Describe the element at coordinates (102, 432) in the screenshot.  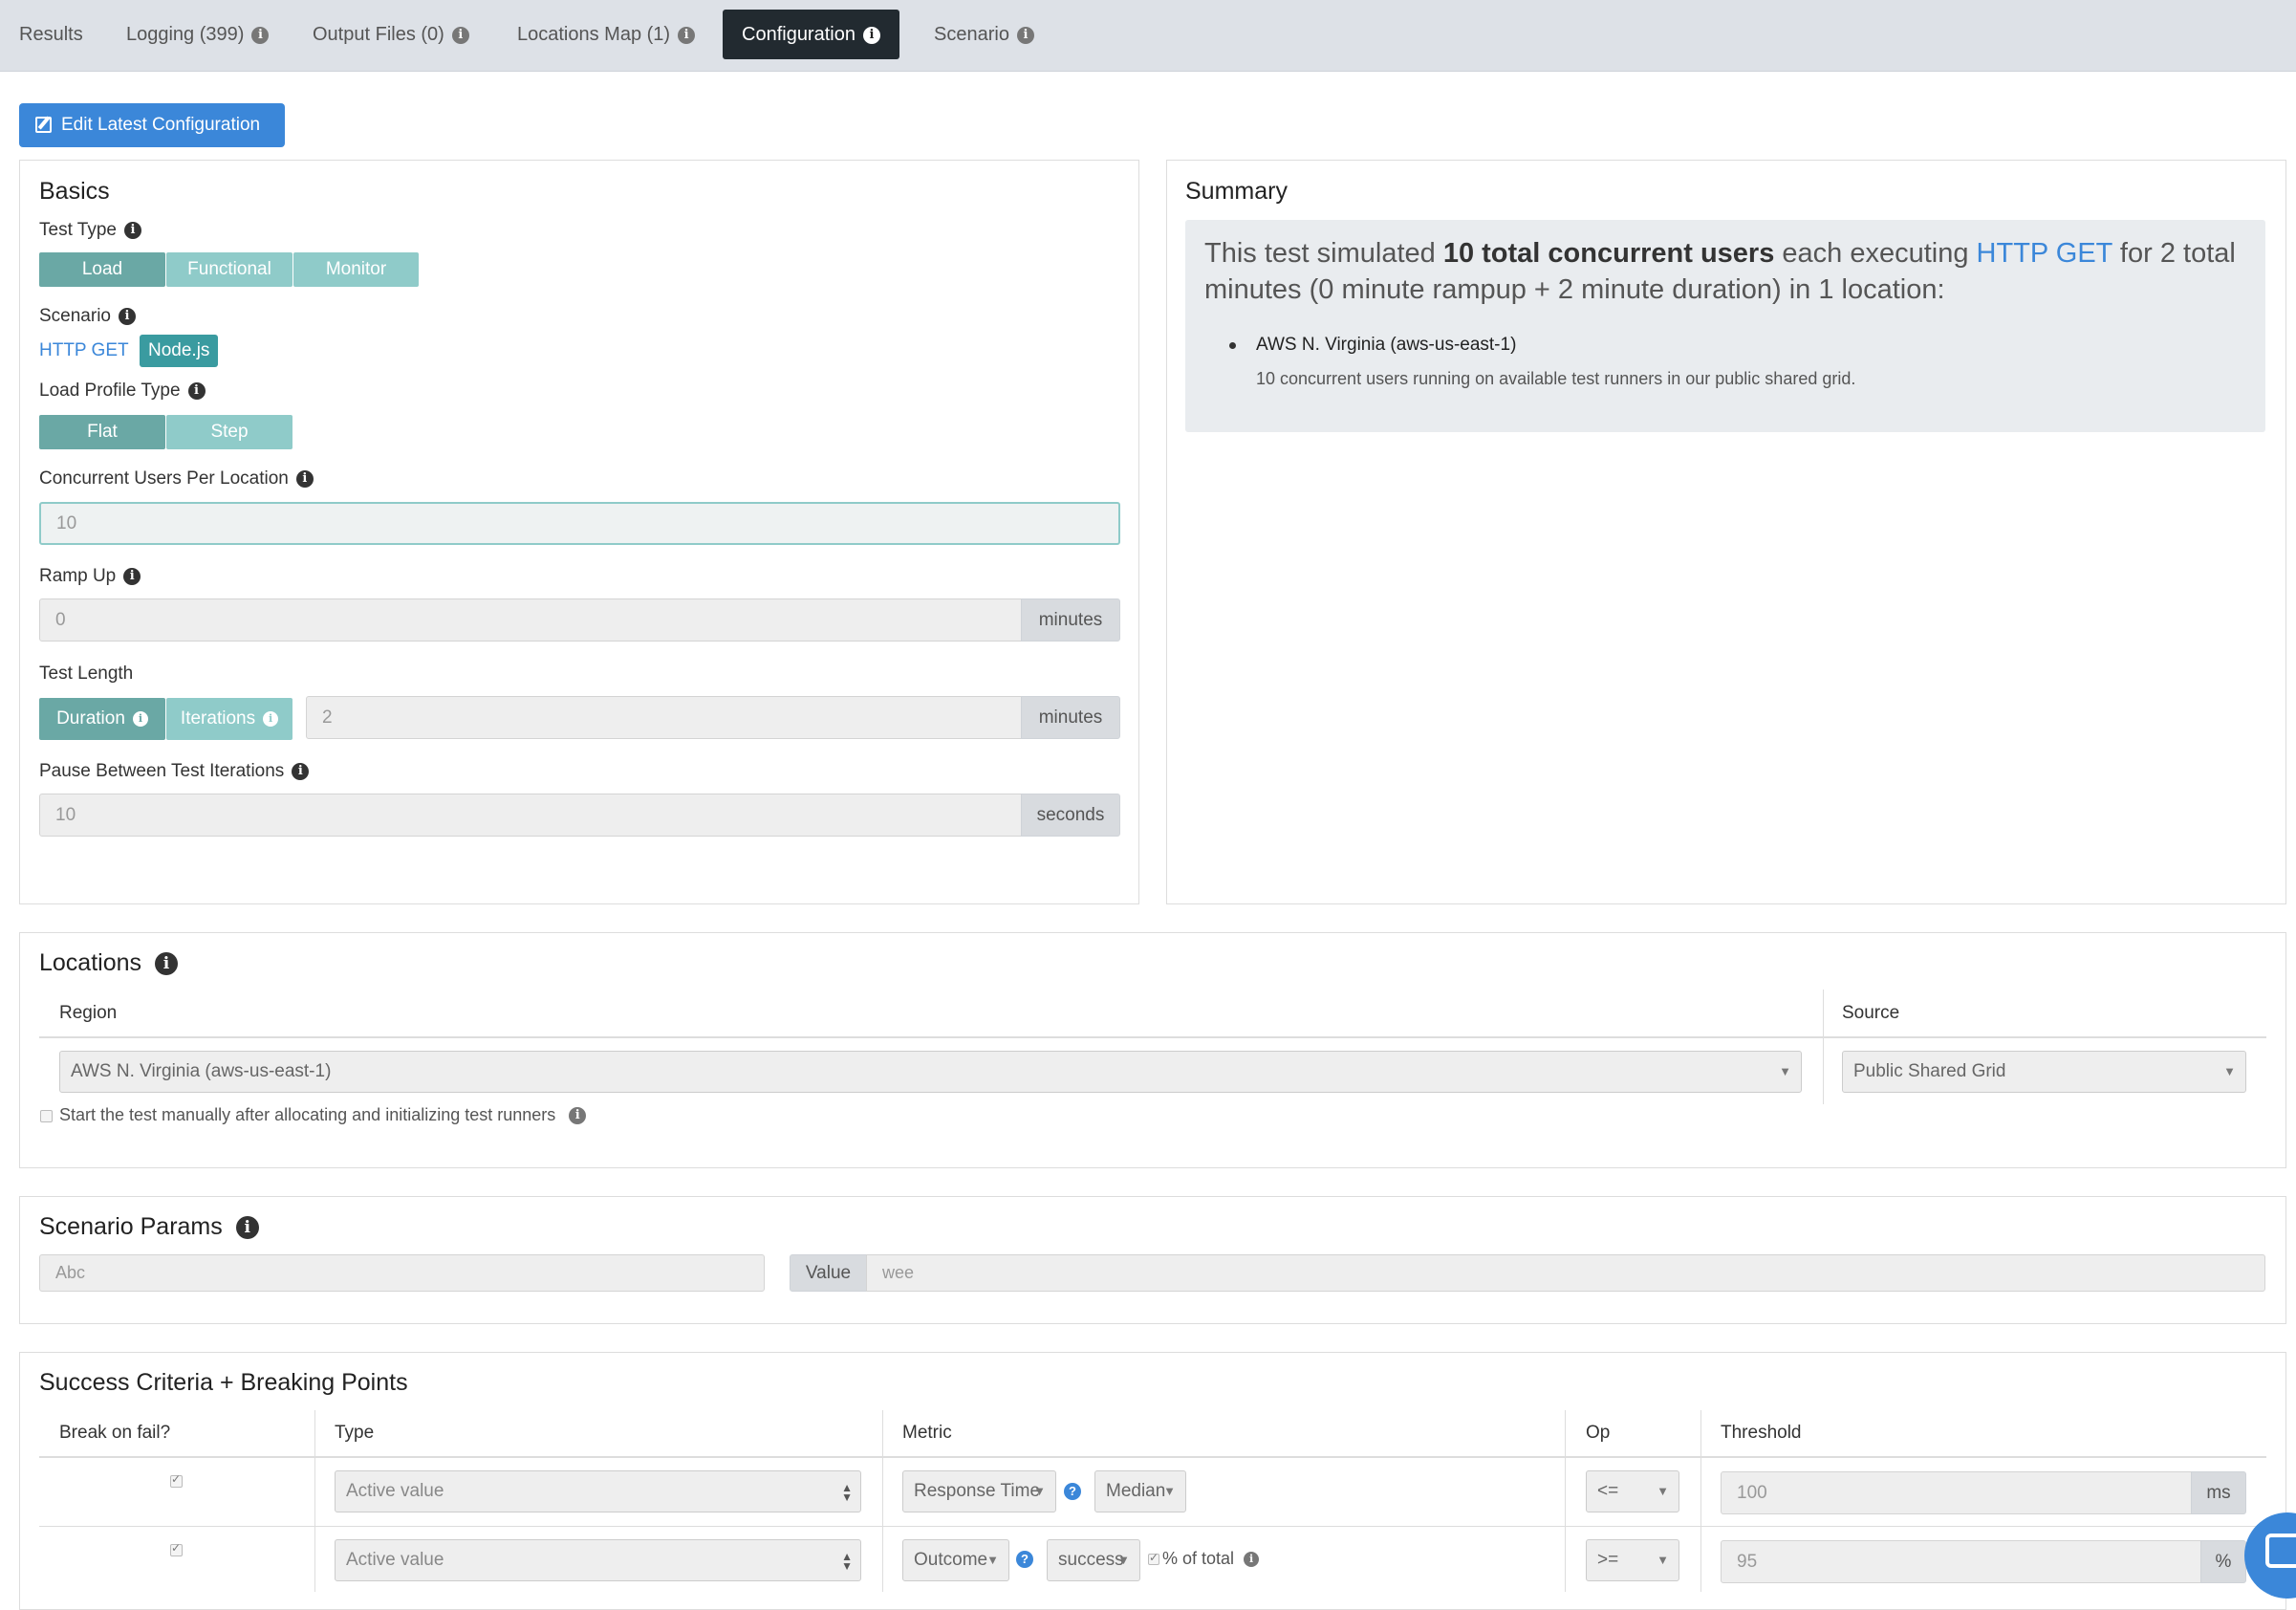
I see `load-profile-flat-toggle: Flat` at that location.